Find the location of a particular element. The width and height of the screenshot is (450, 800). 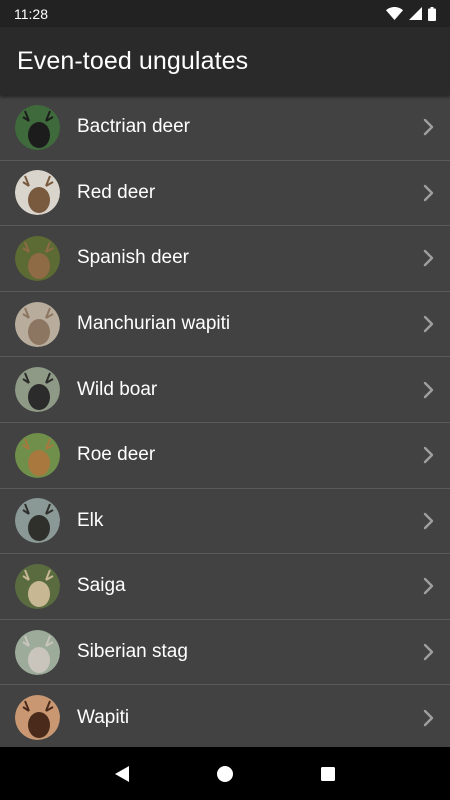

list-item: Elk is located at coordinates (225, 522).